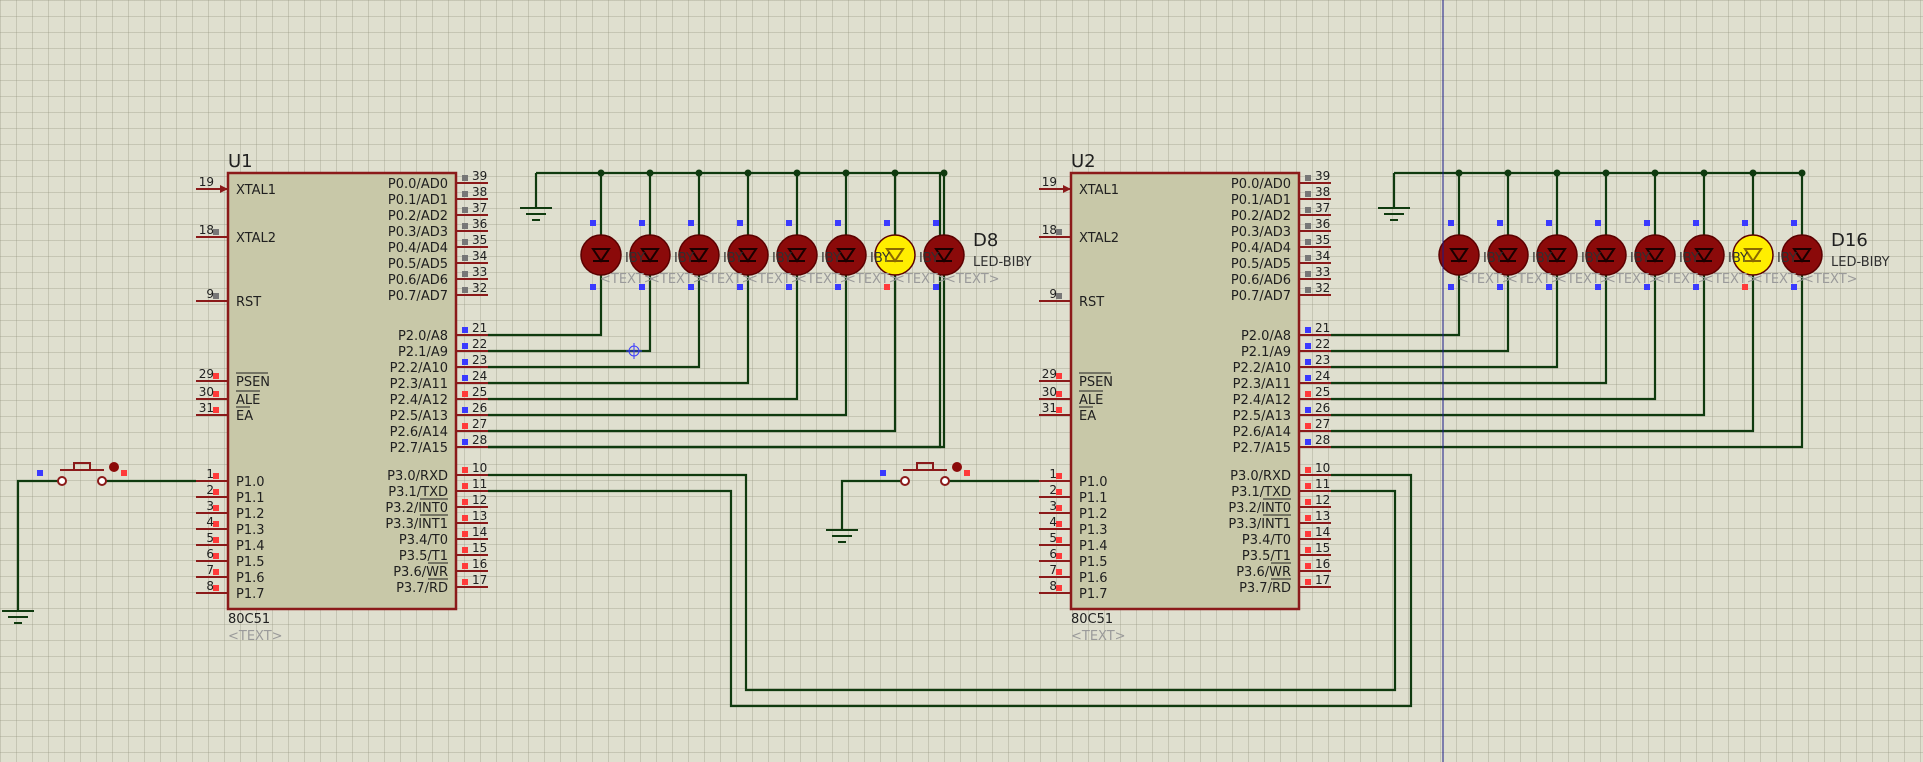 This screenshot has width=1923, height=762. What do you see at coordinates (945, 481) in the screenshot?
I see `button-contact-right` at bounding box center [945, 481].